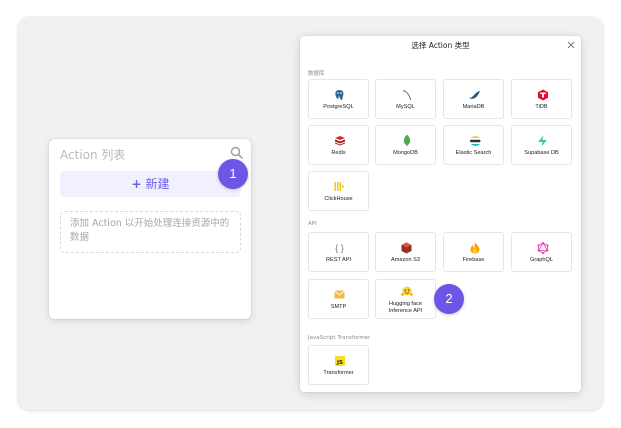 Image resolution: width=621 pixels, height=428 pixels. What do you see at coordinates (541, 153) in the screenshot?
I see `action-card-label: Supabase DB` at bounding box center [541, 153].